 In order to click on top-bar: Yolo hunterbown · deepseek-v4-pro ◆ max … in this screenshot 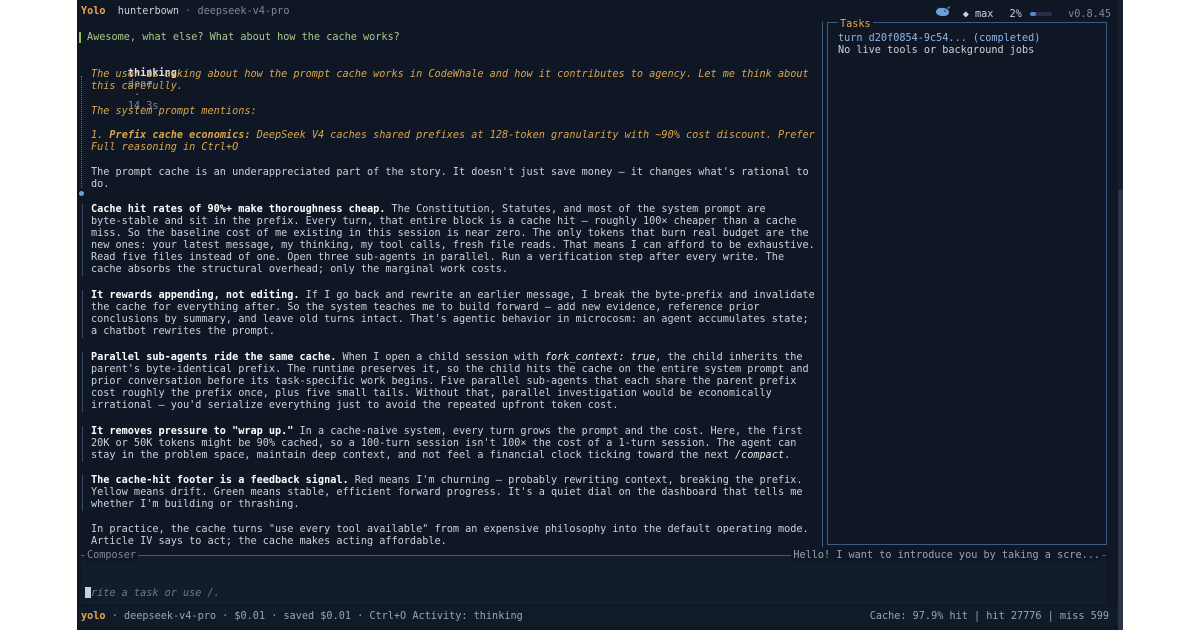, I will do `click(596, 13)`.